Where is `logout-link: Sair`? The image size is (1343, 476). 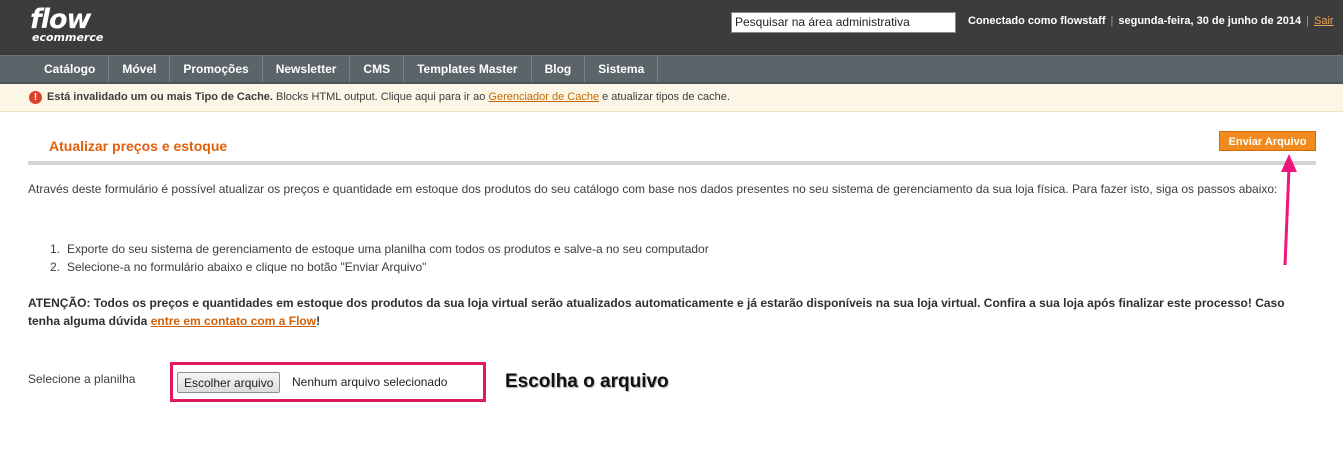 logout-link: Sair is located at coordinates (1324, 21).